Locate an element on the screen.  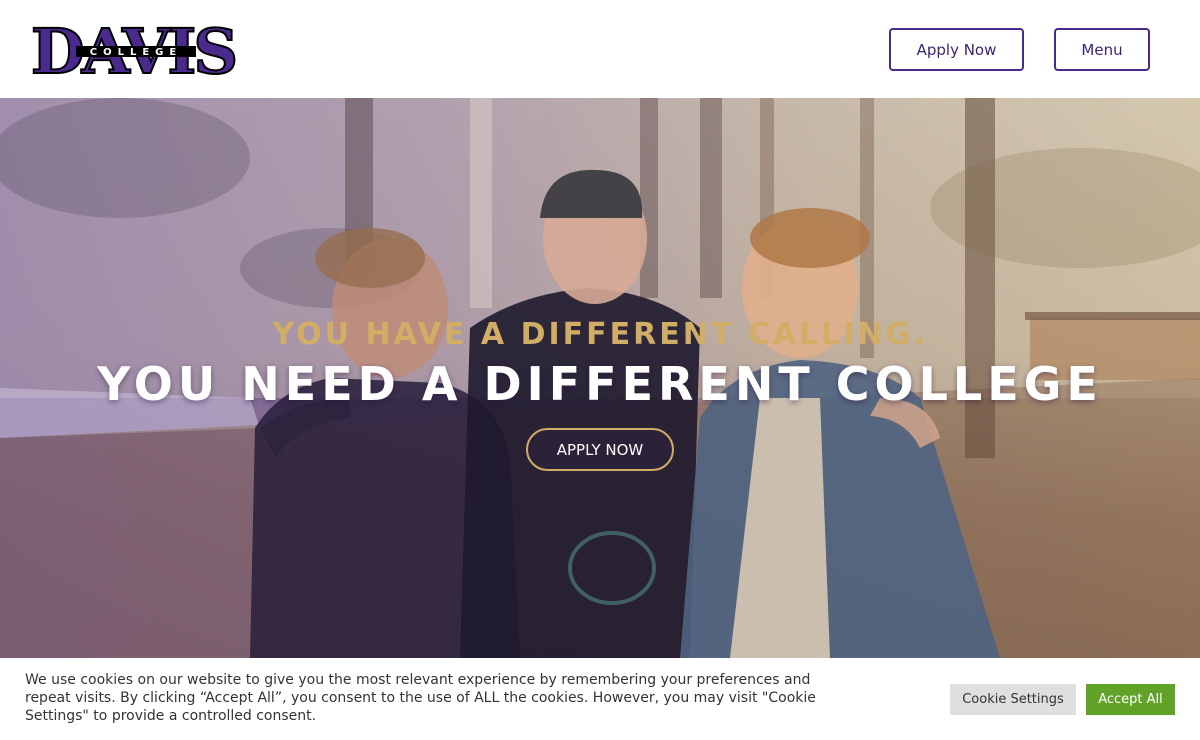
hero-apply-now-button: APPLY NOW is located at coordinates (600, 449).